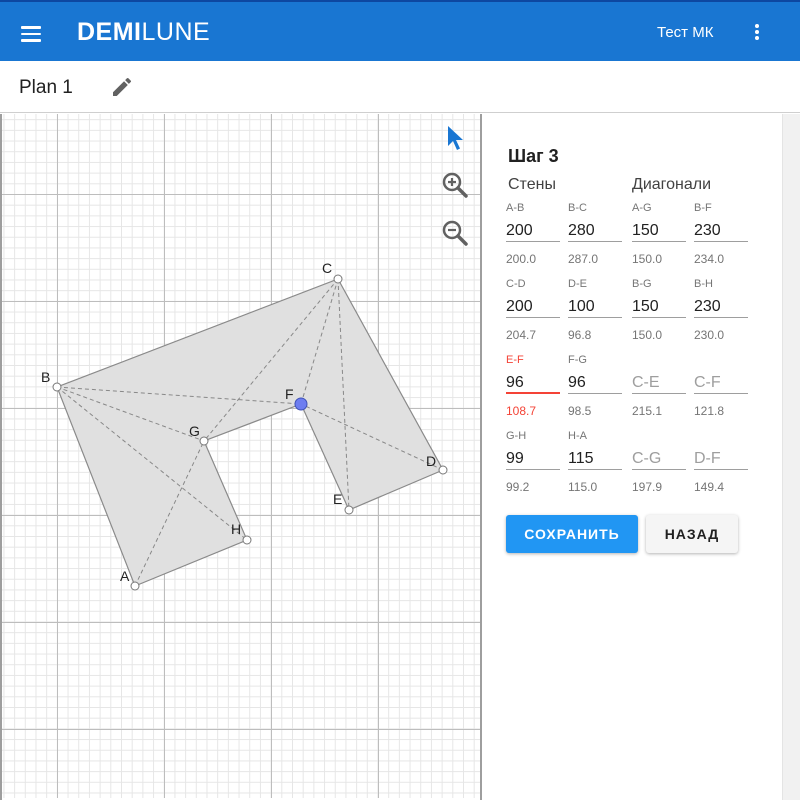 This screenshot has width=800, height=800. What do you see at coordinates (721, 381) in the screenshot?
I see `field-input: C-F` at bounding box center [721, 381].